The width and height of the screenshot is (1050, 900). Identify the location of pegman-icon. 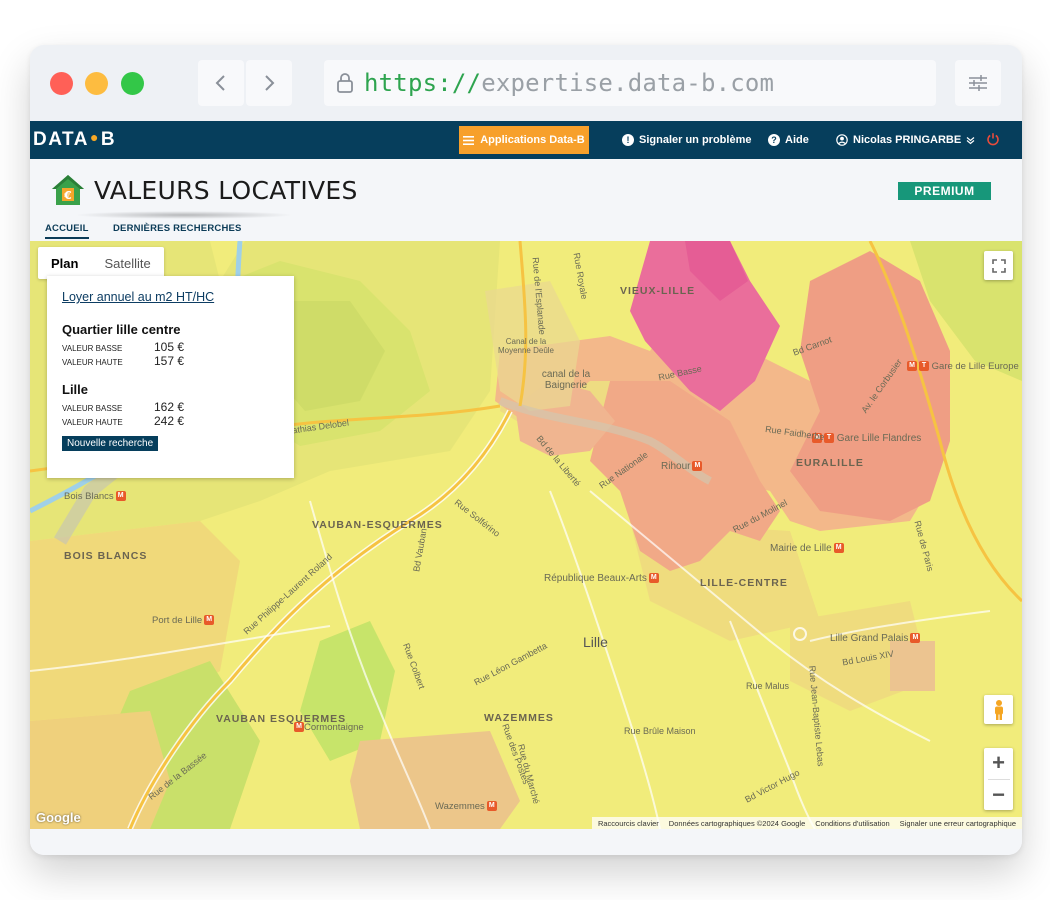
(998, 709).